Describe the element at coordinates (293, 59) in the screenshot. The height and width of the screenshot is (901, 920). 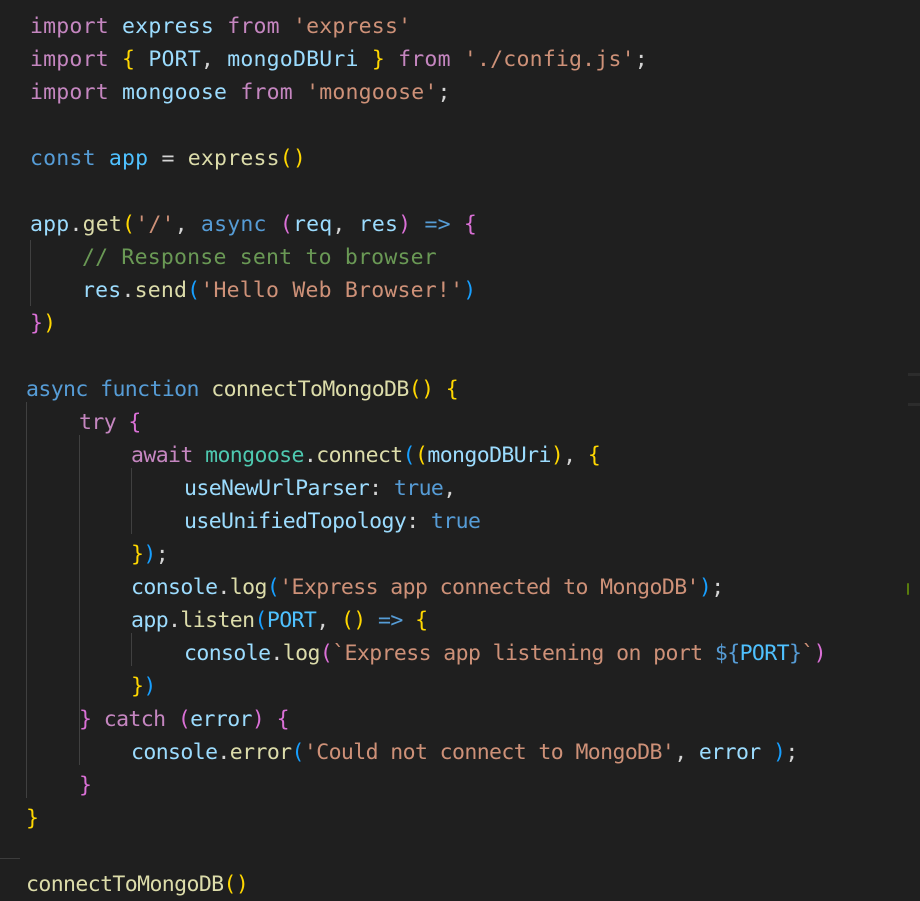
I see `code-token: mongoDBUri` at that location.